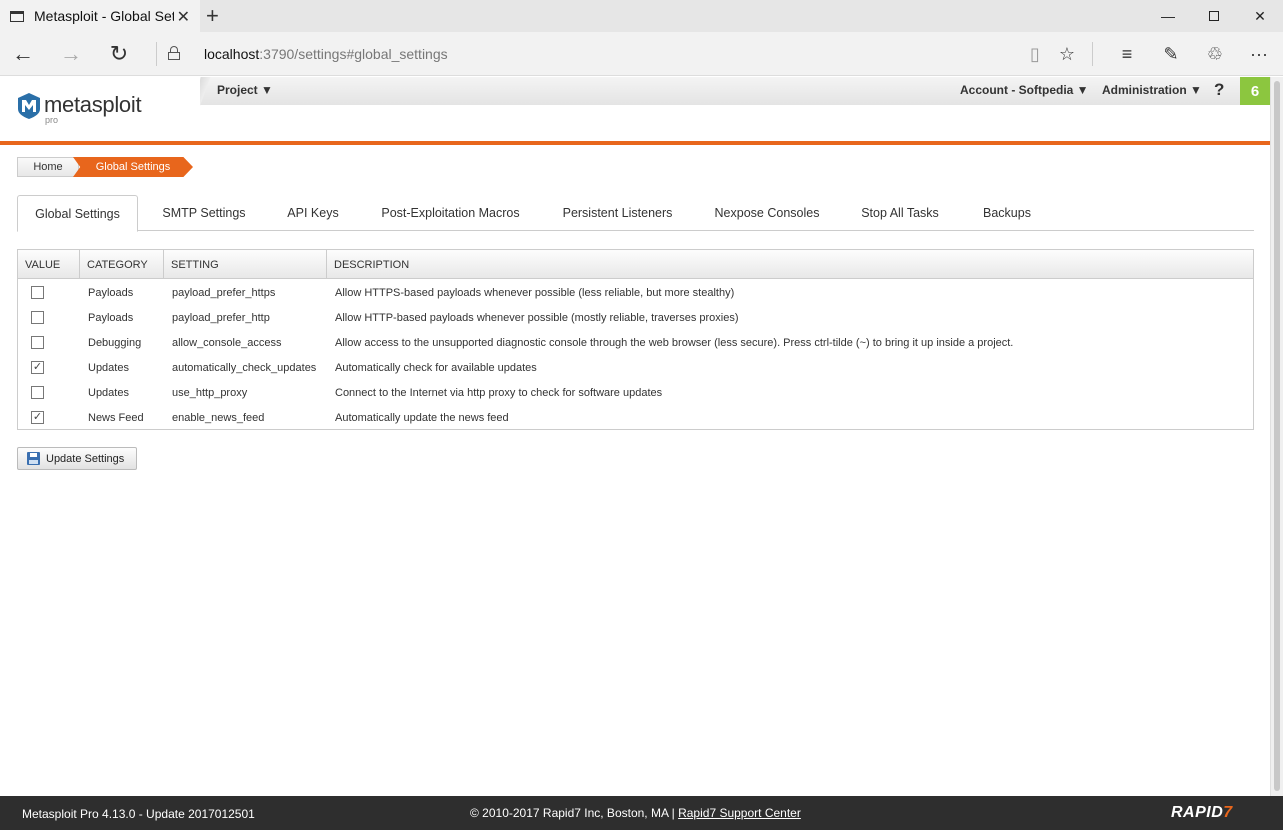  What do you see at coordinates (17, 16) in the screenshot?
I see `page-icon` at bounding box center [17, 16].